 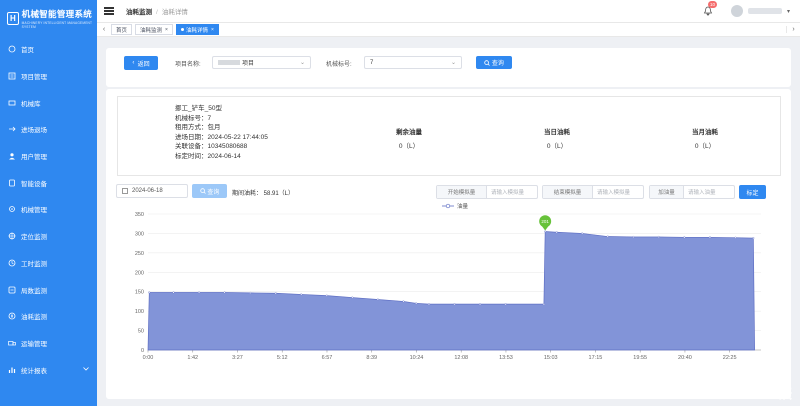 I want to click on project-select: 项目 ⌄, so click(x=261, y=62).